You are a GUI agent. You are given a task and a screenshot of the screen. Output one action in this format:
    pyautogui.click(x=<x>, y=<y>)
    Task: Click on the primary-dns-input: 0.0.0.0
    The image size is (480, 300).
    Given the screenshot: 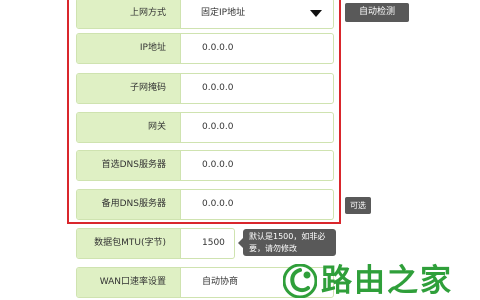 What is the action you would take?
    pyautogui.click(x=257, y=165)
    